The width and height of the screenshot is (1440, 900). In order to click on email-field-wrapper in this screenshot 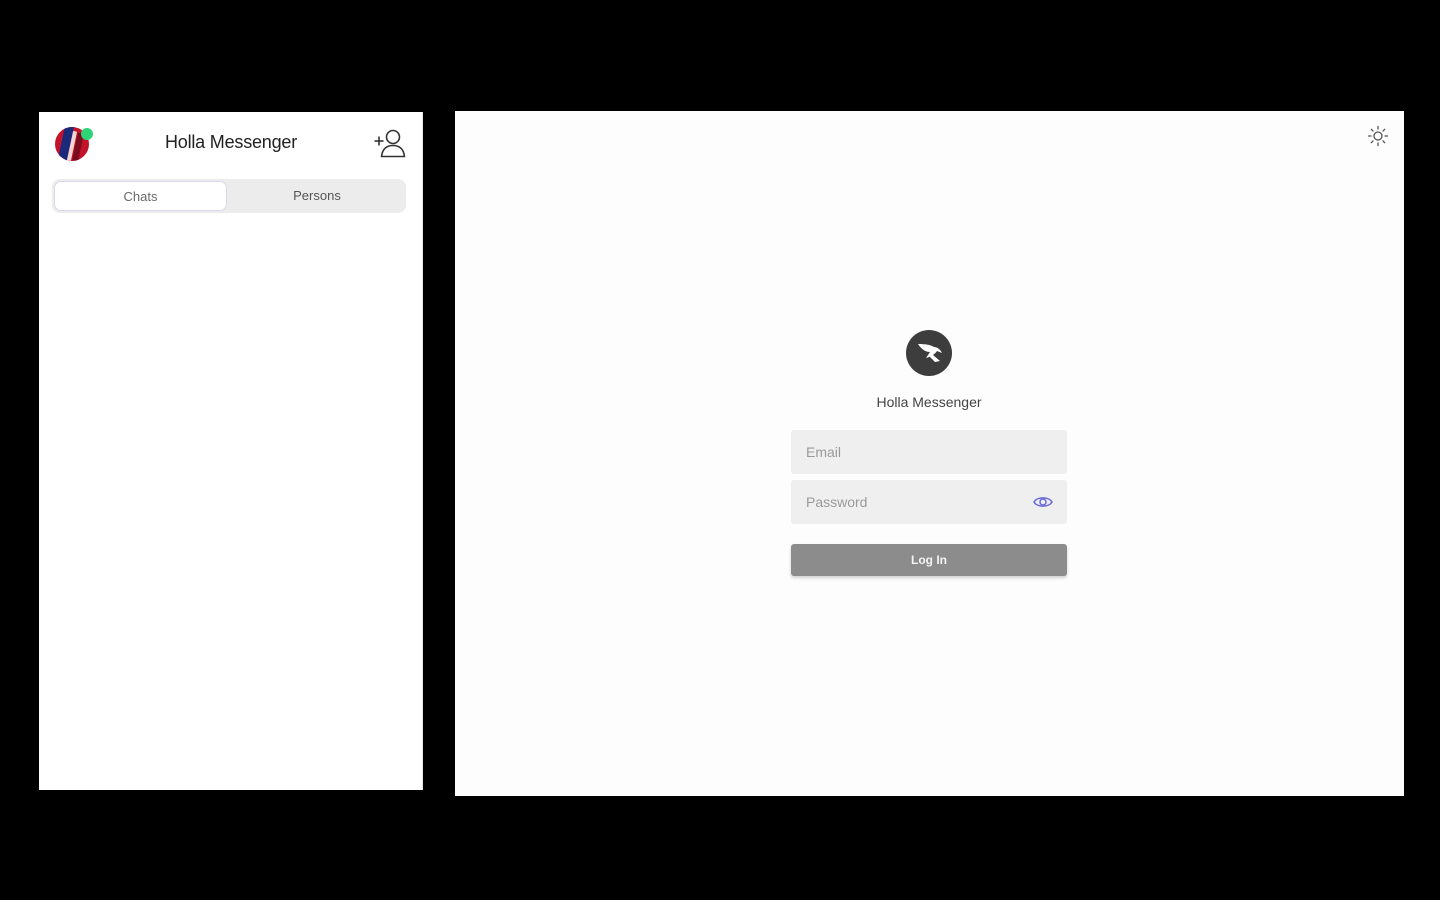, I will do `click(929, 452)`.